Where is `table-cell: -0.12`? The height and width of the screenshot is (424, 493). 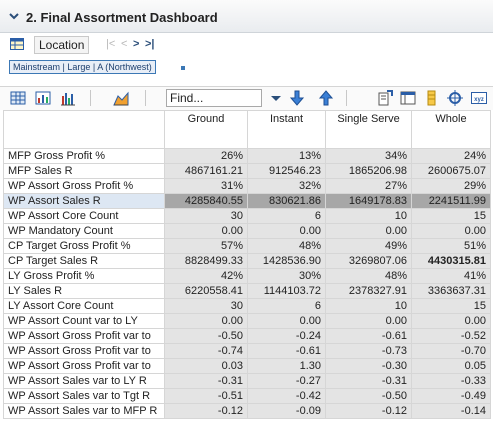 table-cell: -0.12 is located at coordinates (368, 411).